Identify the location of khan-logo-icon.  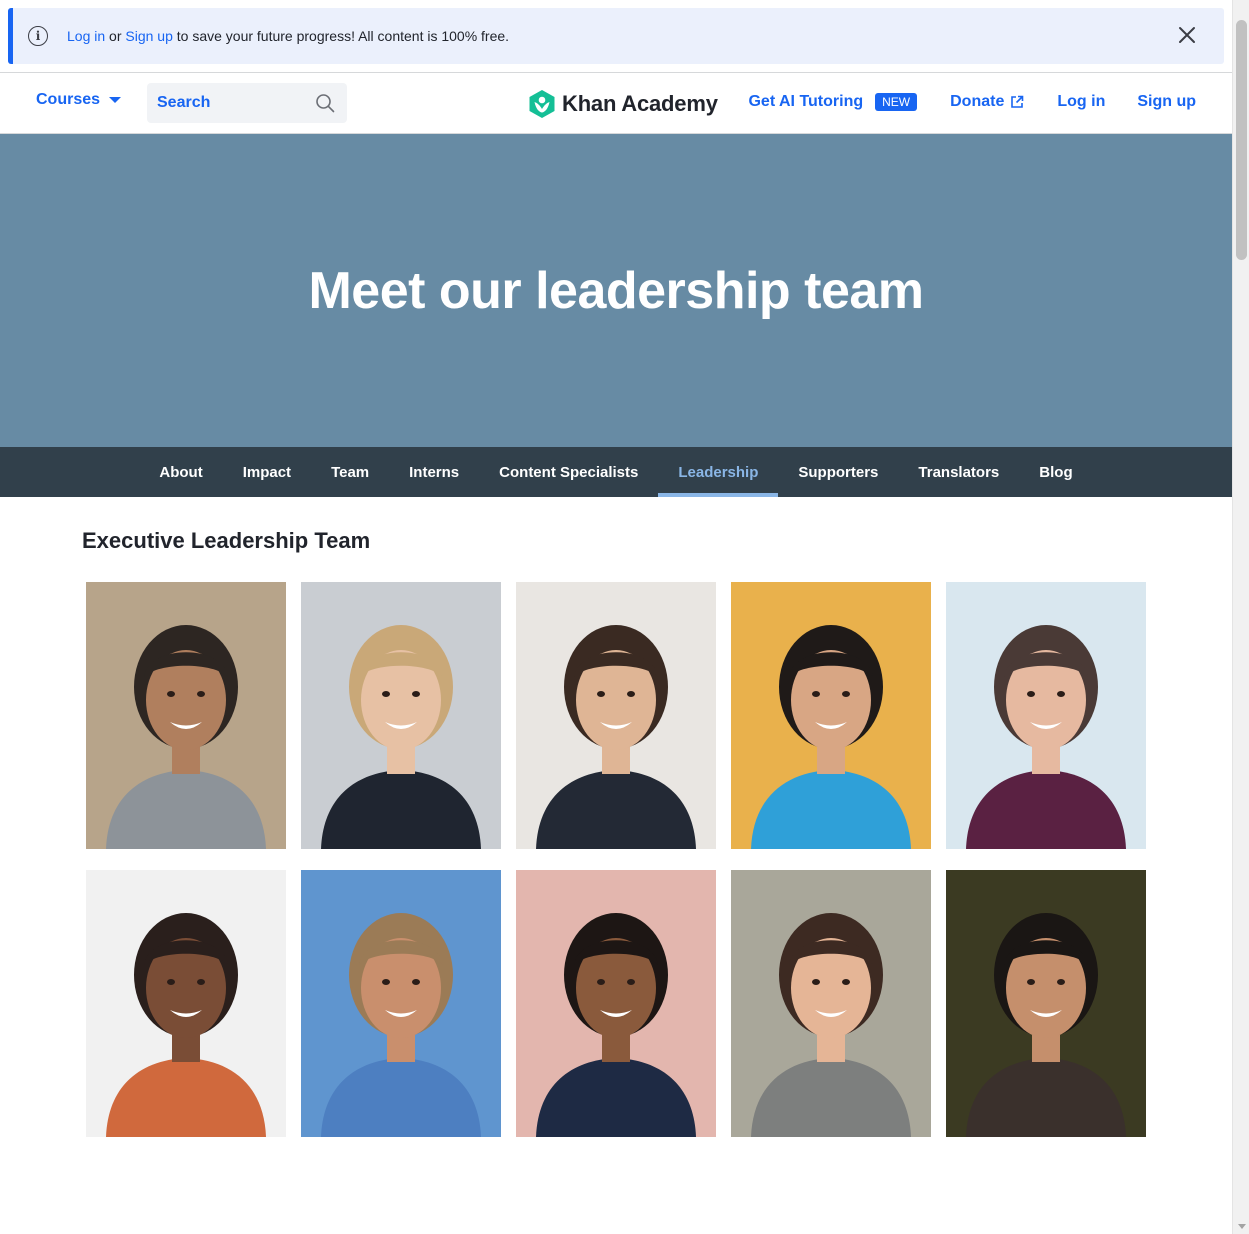
(542, 104).